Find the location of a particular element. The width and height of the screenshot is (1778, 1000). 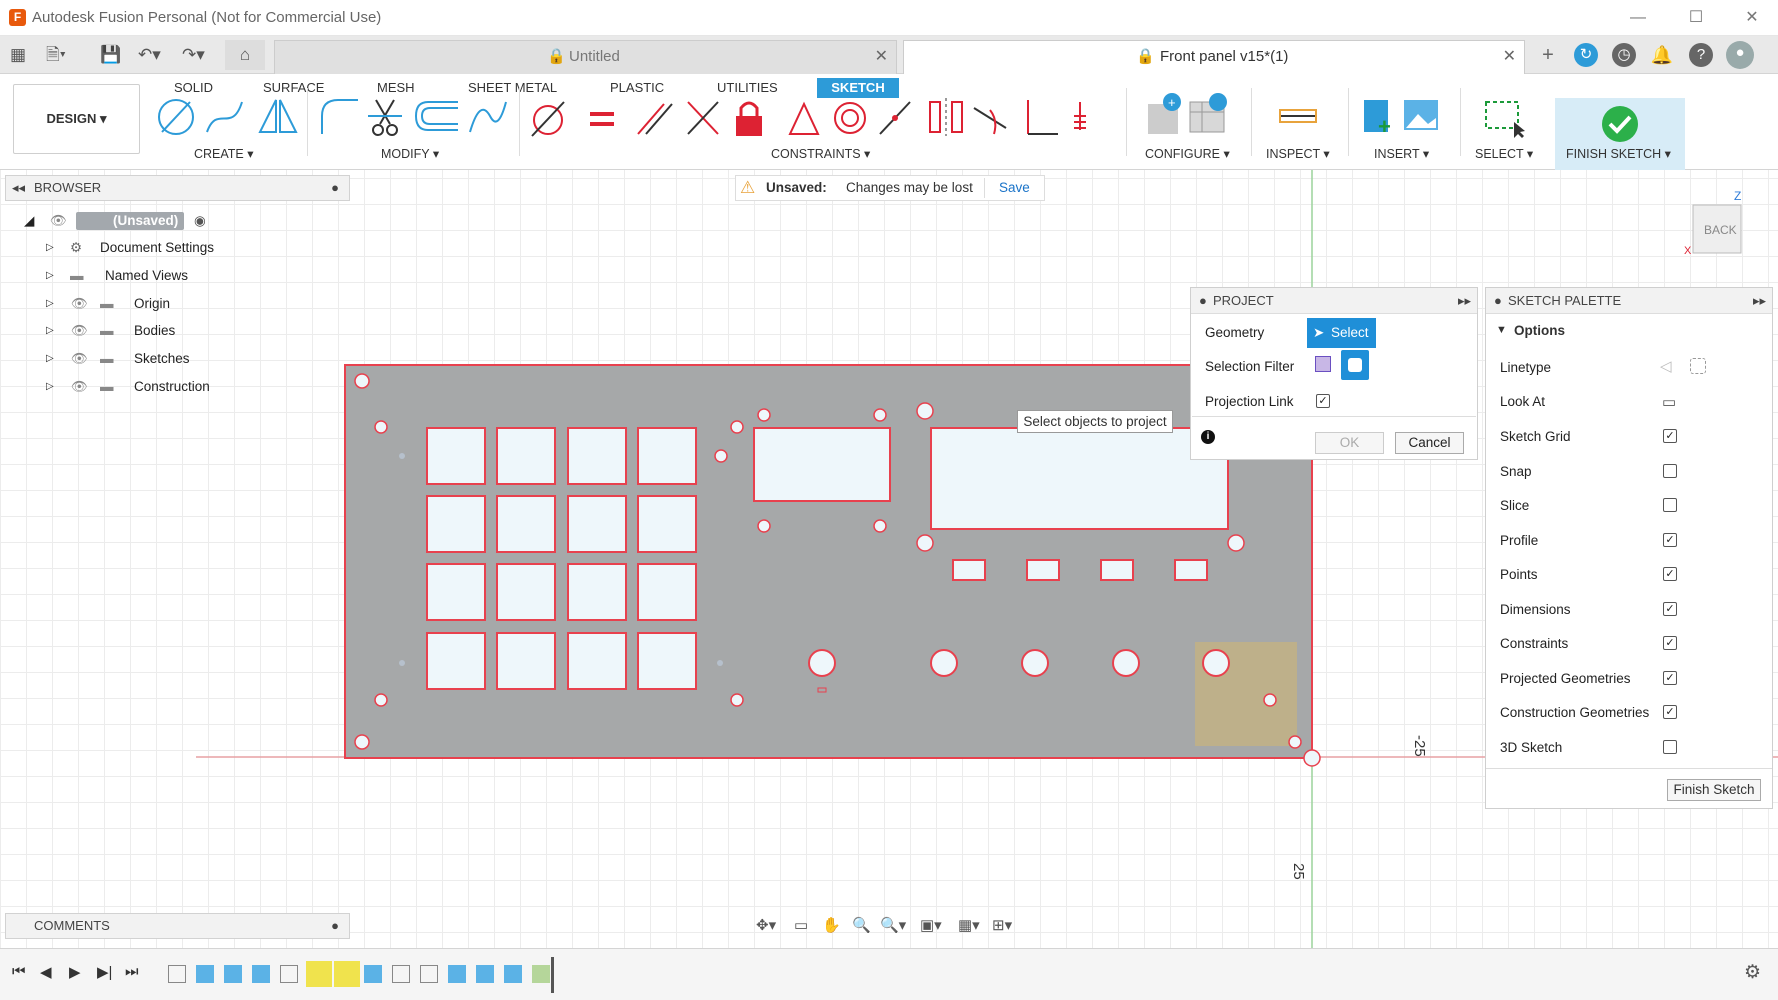

projection-link-checkbox: ✓ is located at coordinates (1323, 401).